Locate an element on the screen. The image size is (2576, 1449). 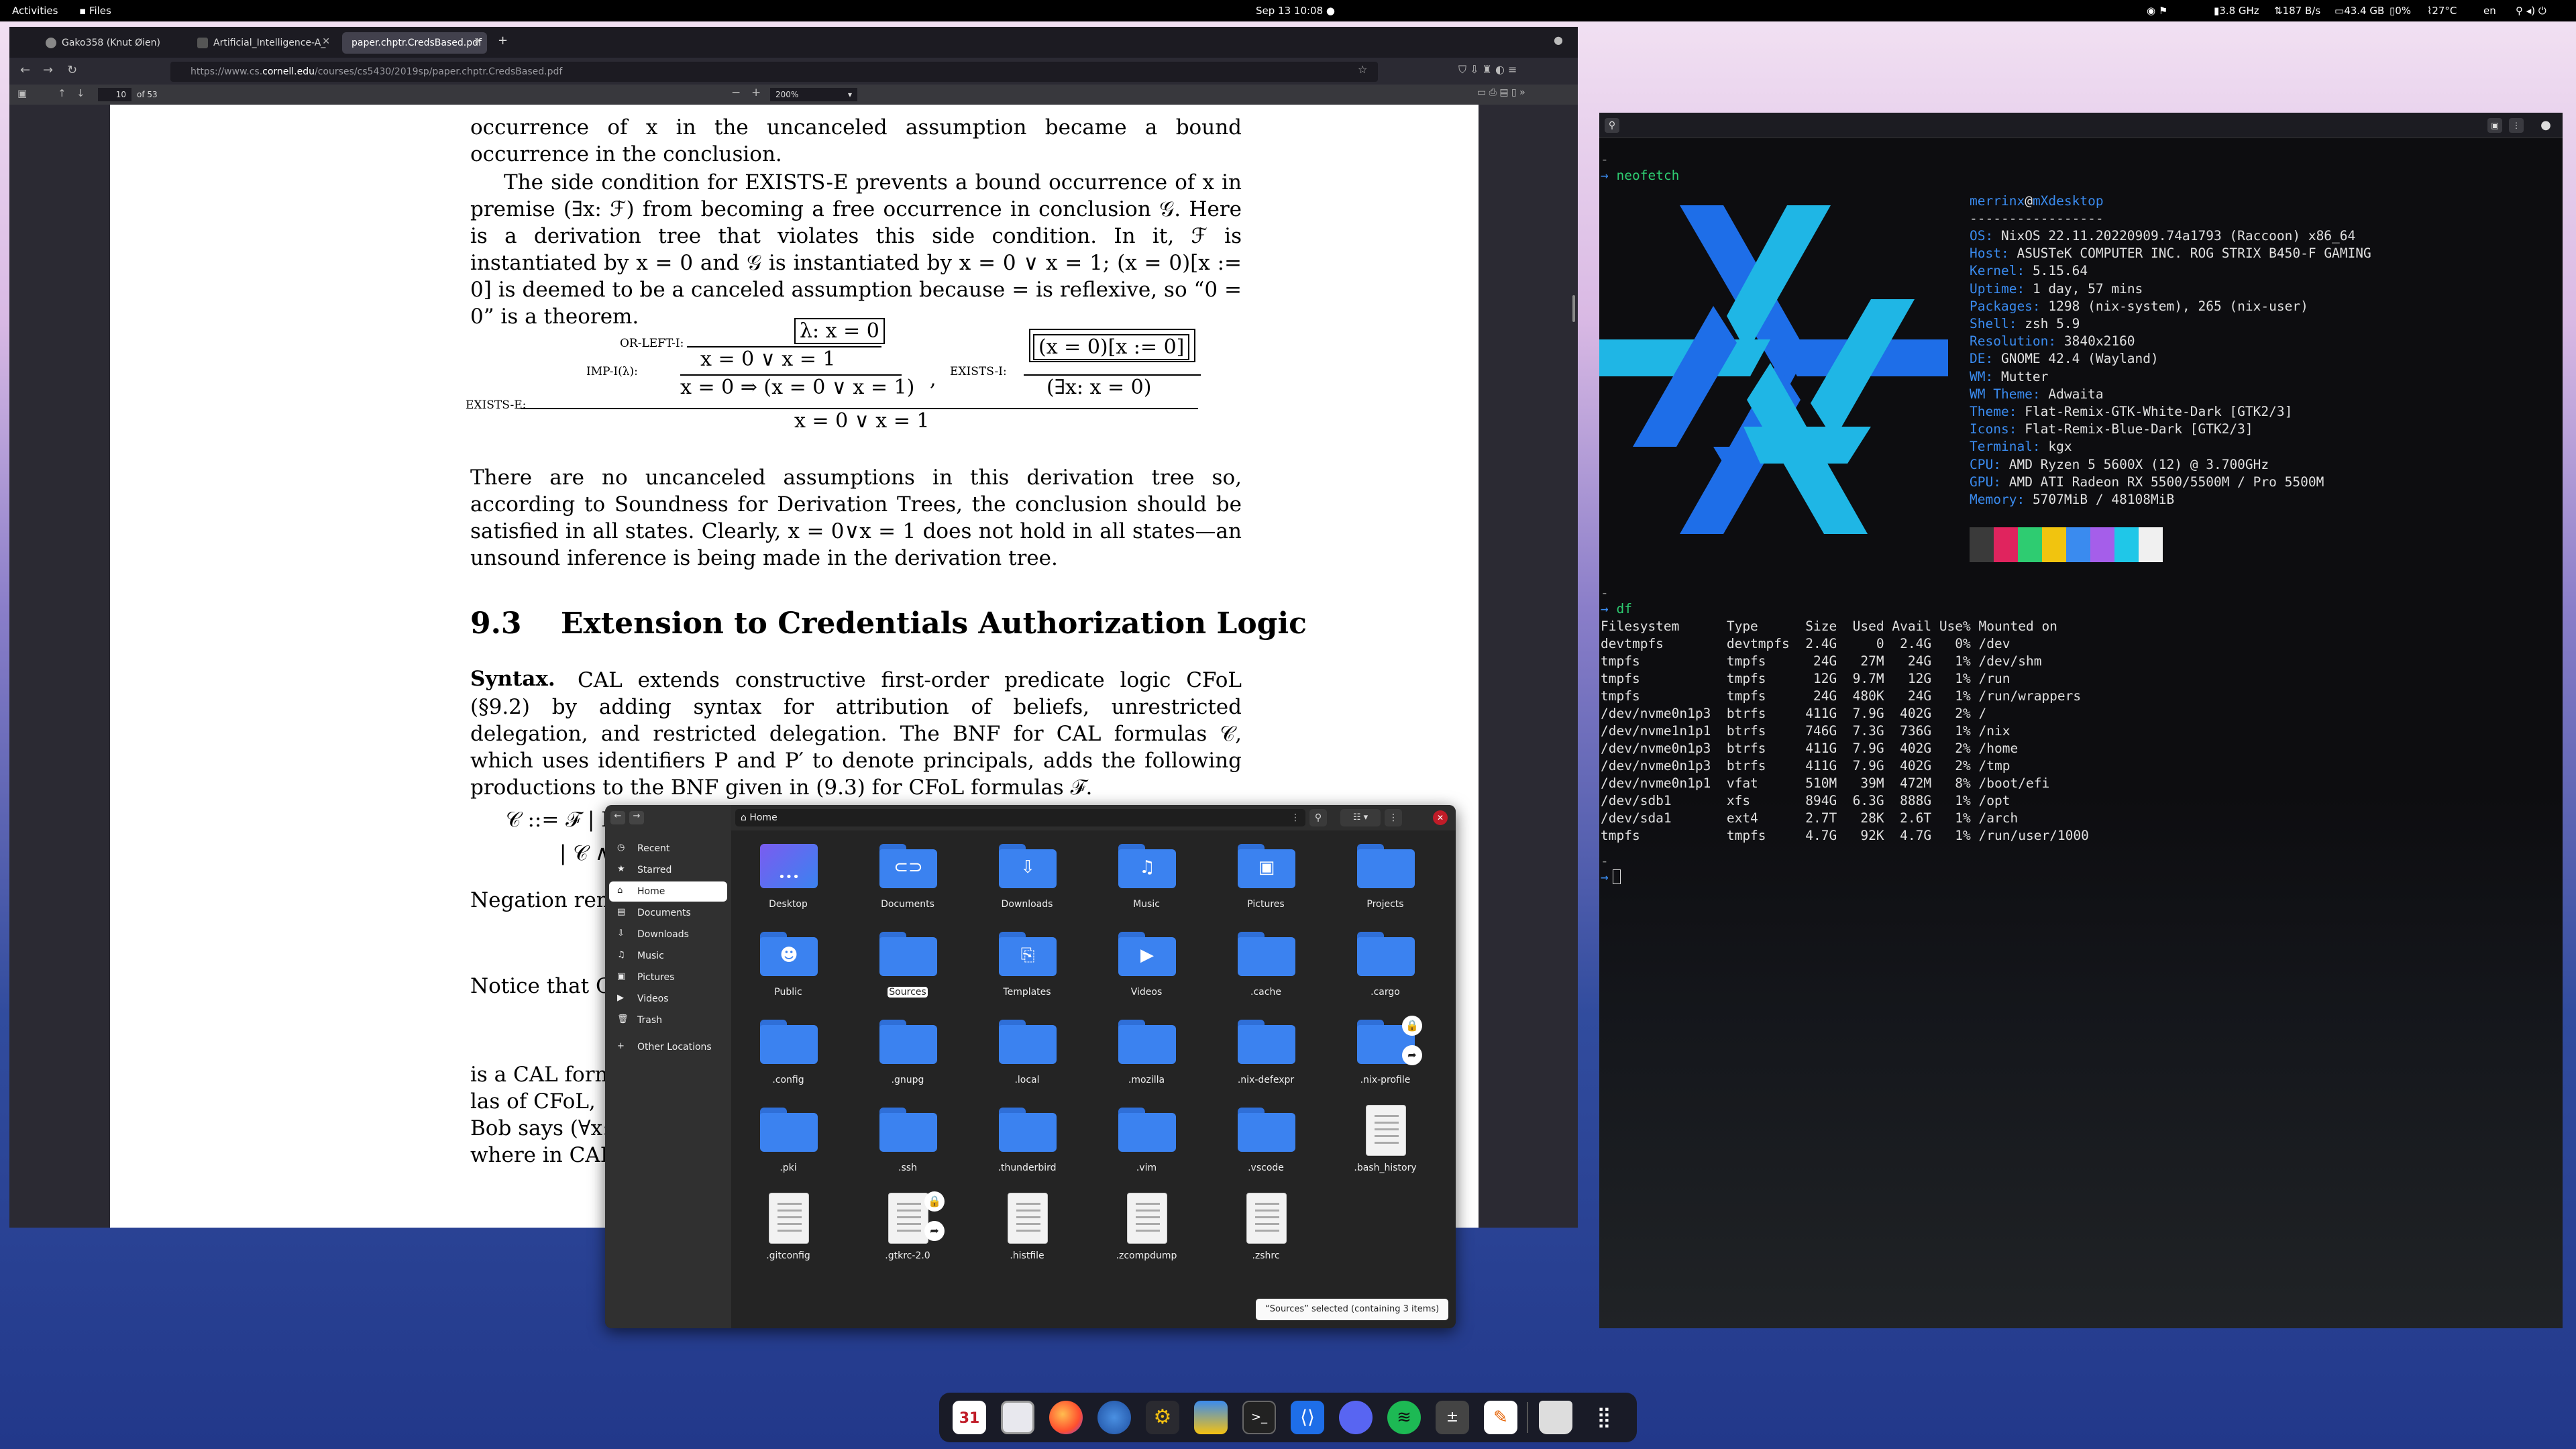
page-number-input: 10 is located at coordinates (114, 94).